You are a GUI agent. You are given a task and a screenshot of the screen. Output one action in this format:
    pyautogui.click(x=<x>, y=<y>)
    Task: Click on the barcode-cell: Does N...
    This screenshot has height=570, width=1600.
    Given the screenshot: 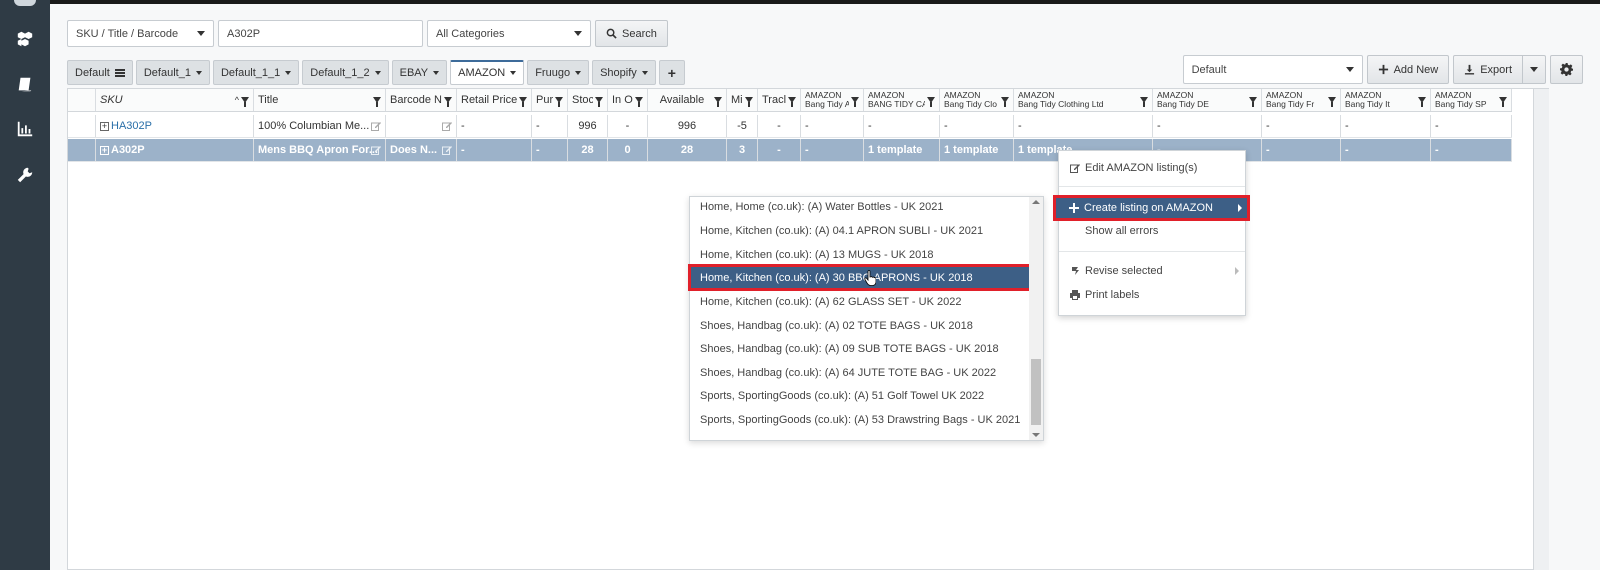 What is the action you would take?
    pyautogui.click(x=421, y=150)
    